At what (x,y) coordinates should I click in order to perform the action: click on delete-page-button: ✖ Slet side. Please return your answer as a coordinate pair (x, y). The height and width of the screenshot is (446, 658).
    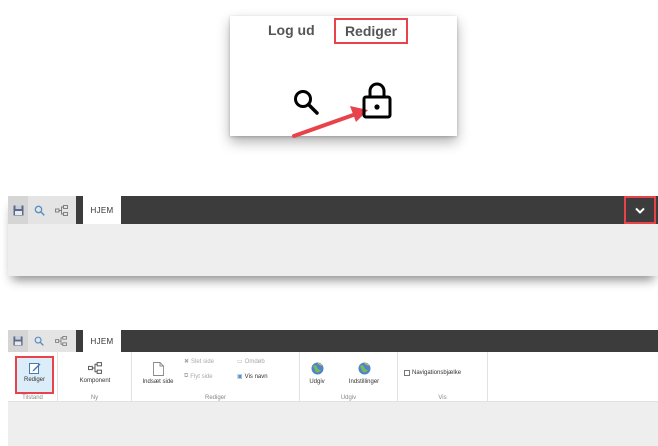
    Looking at the image, I should click on (199, 362).